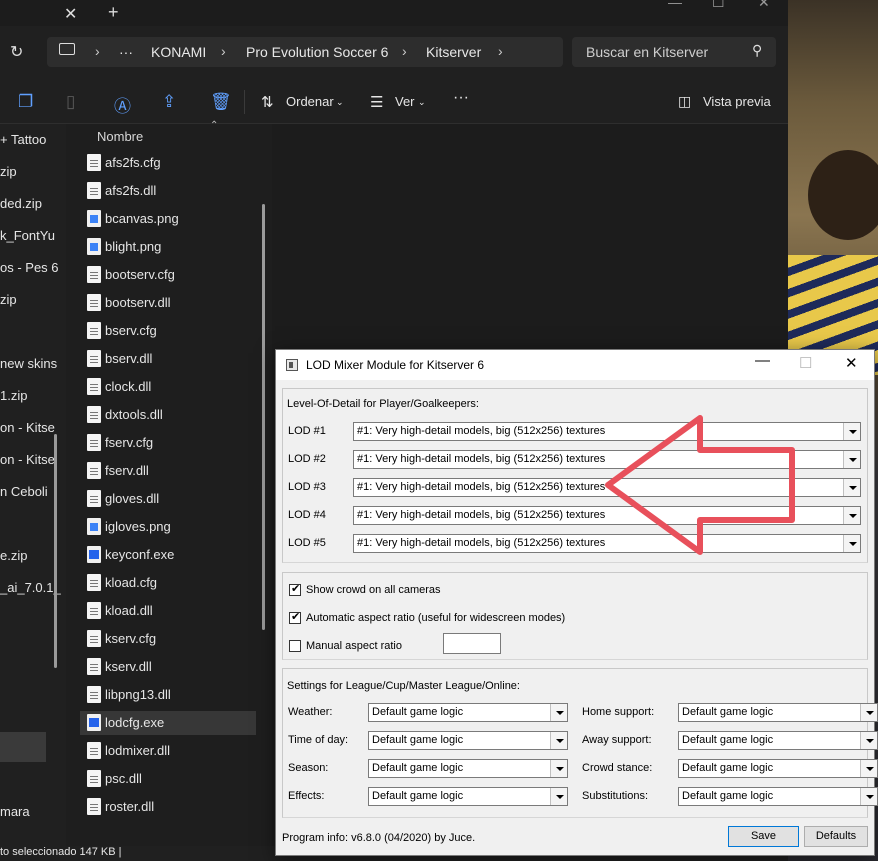  Describe the element at coordinates (575, 365) in the screenshot. I see `dialog-title-bar: LOD Mixer Module for Kitserver 6 — ☐ ✕` at that location.